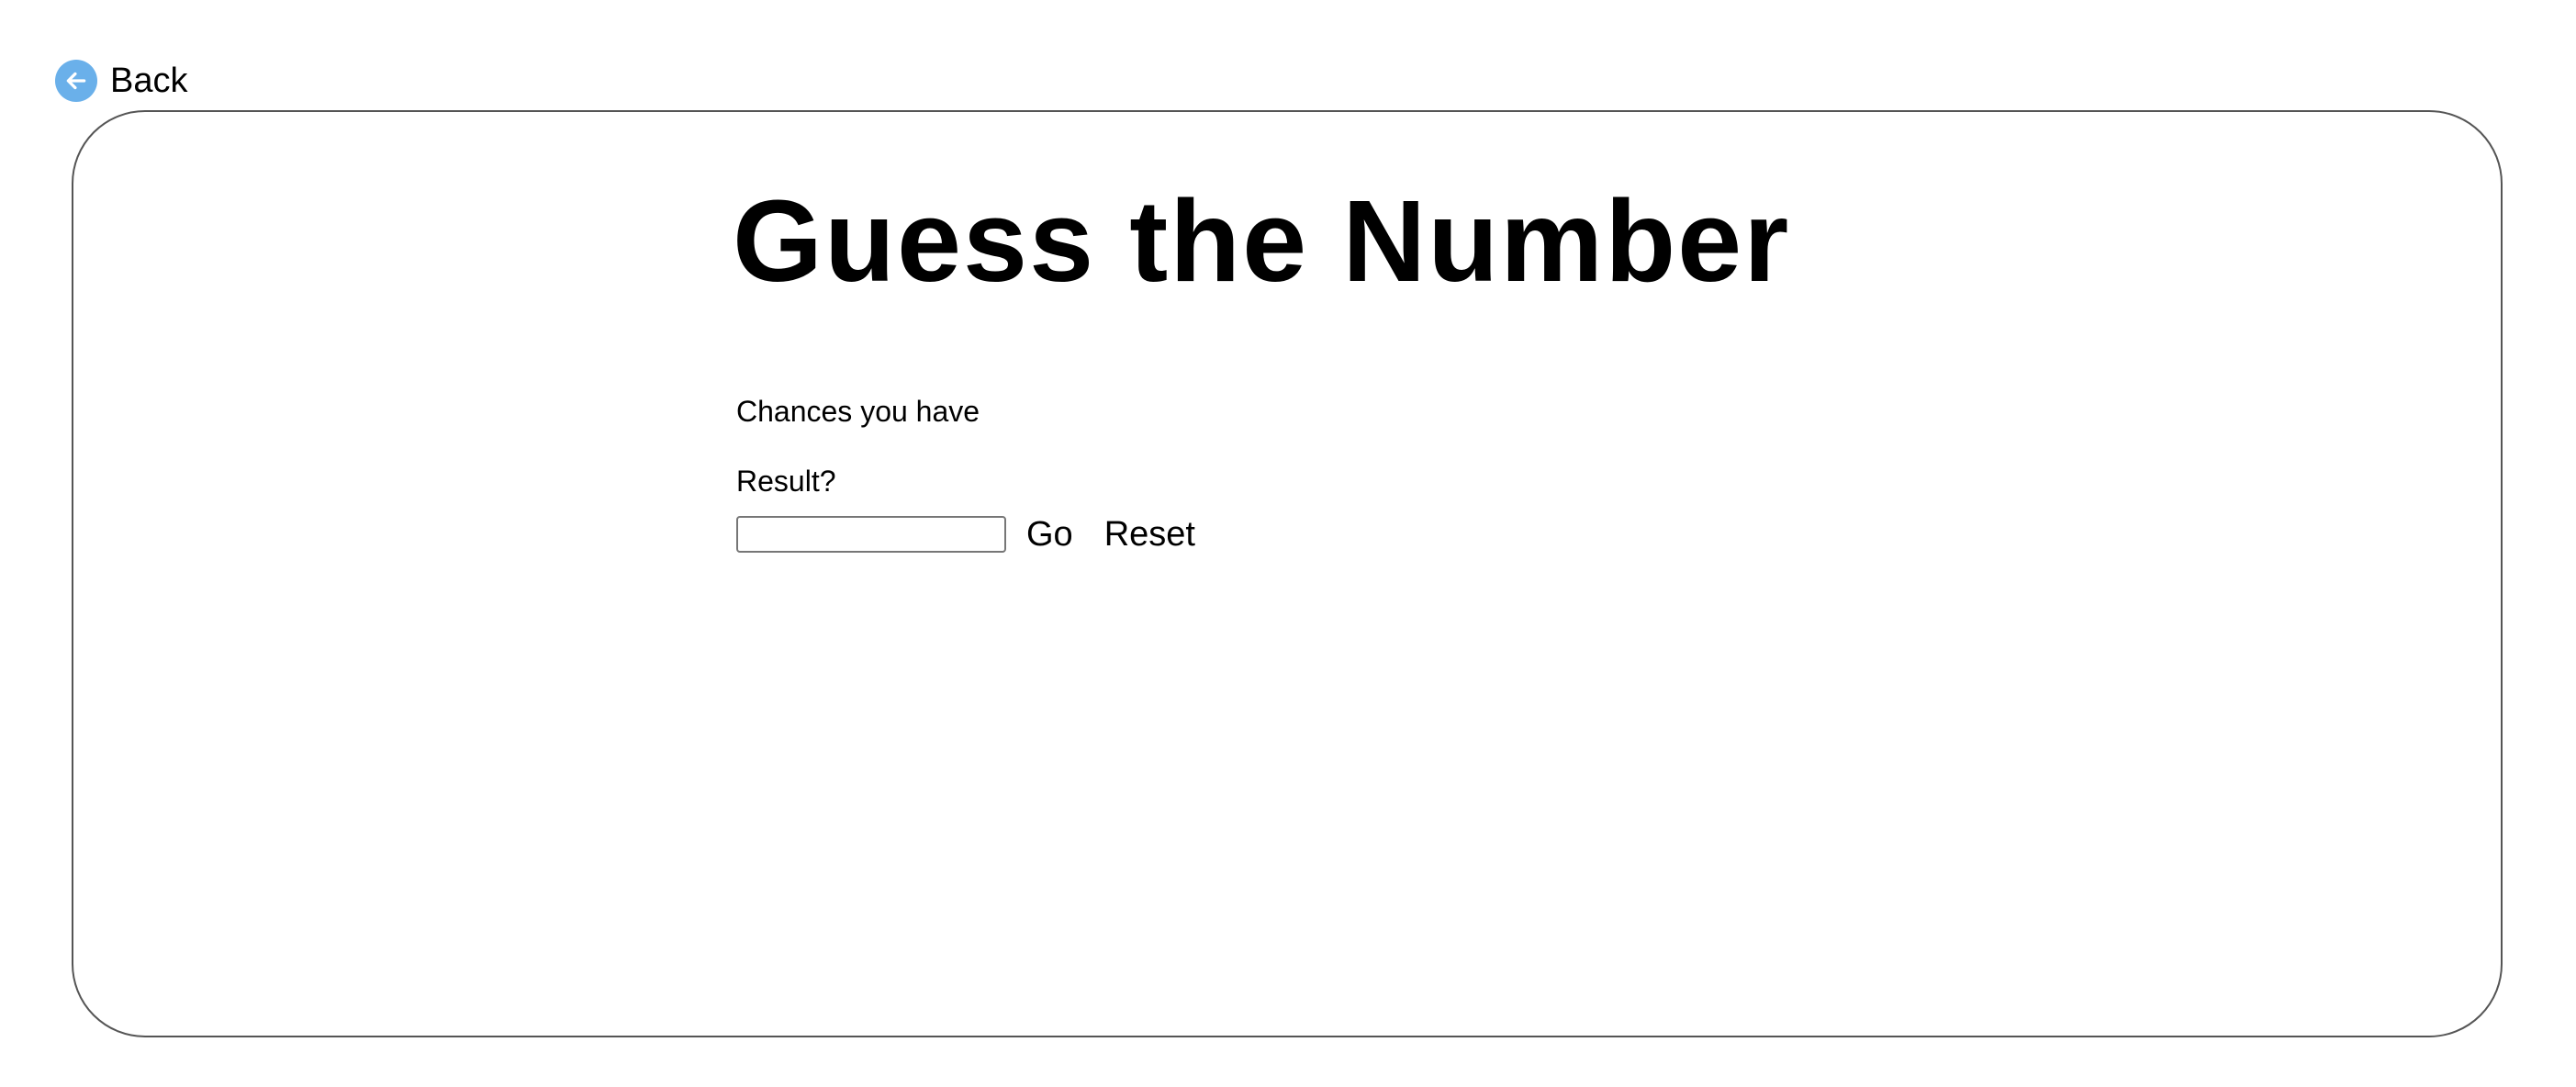 This screenshot has height=1087, width=2576. What do you see at coordinates (858, 411) in the screenshot?
I see `chances-text: Chances you have` at bounding box center [858, 411].